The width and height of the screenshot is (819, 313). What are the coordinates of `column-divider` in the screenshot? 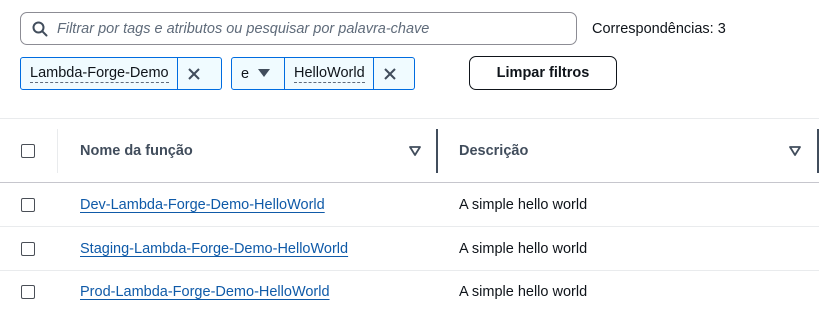 It's located at (57, 151).